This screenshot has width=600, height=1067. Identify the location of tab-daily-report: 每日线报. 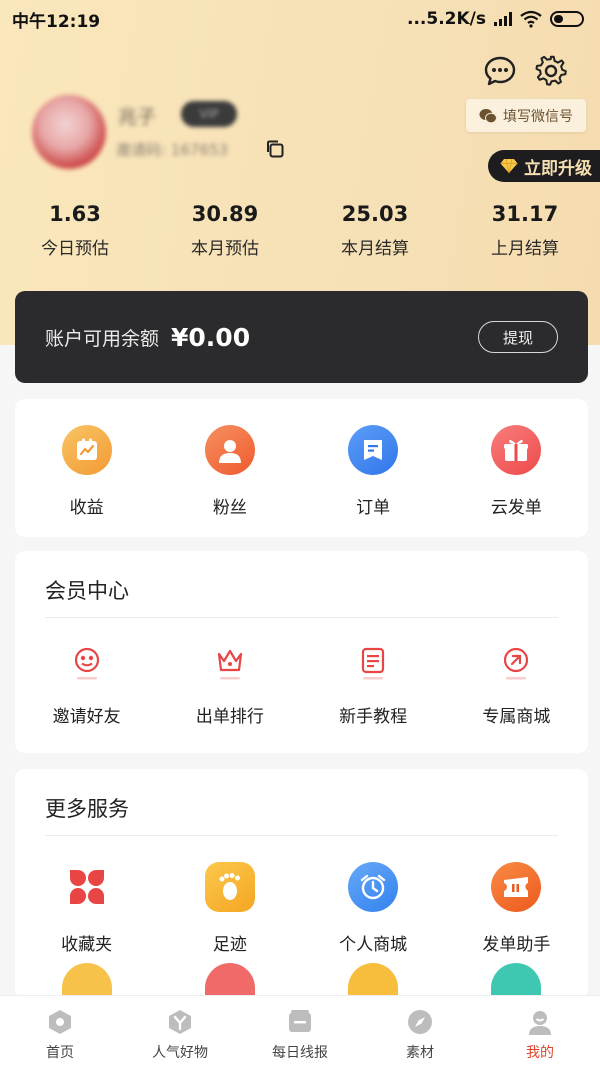
(300, 1031).